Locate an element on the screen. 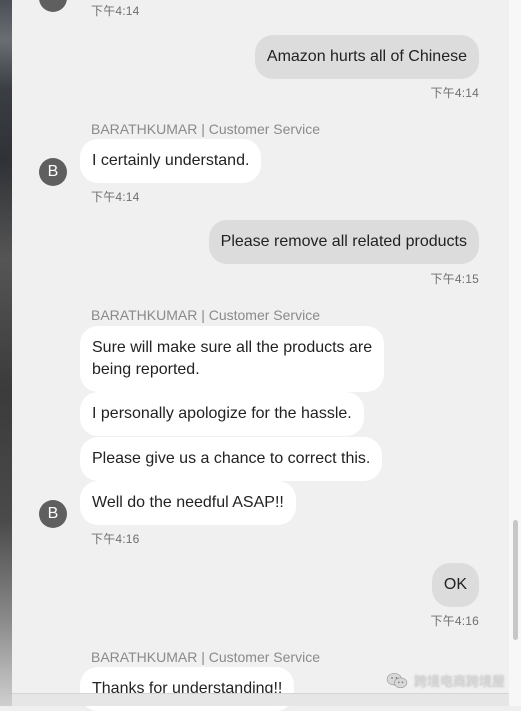 The width and height of the screenshot is (521, 711). scrollbar is located at coordinates (515, 353).